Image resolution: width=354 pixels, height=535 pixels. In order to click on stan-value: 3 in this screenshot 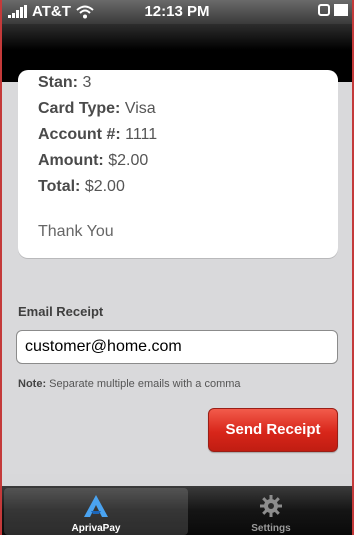, I will do `click(87, 82)`.